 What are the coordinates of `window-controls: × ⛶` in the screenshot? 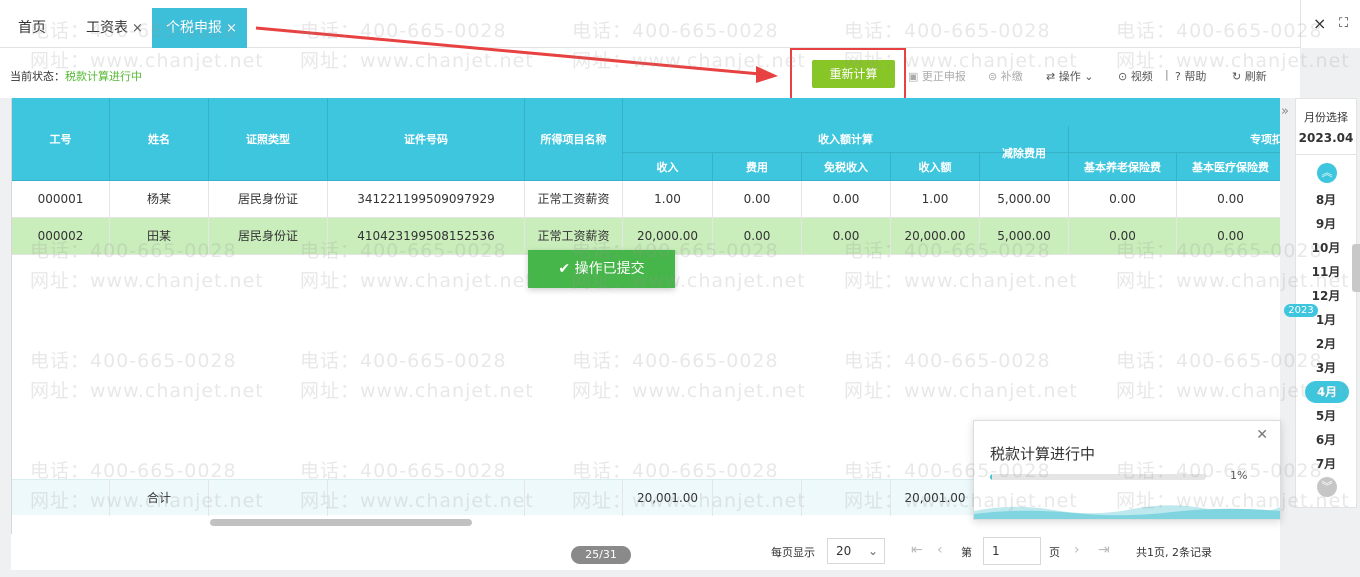 It's located at (1330, 24).